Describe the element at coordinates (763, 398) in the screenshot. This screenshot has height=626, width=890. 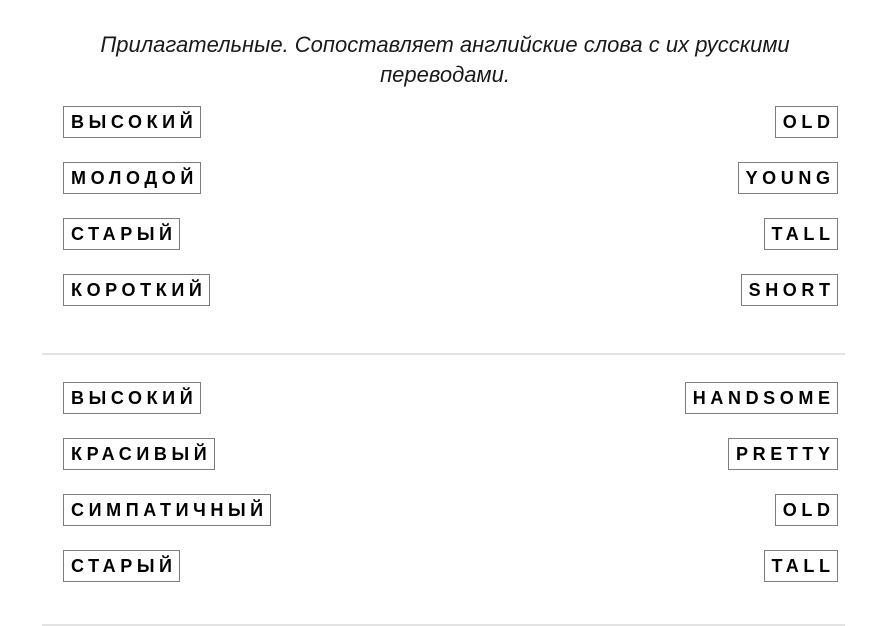
I see `english-word-label: HANDSOME` at that location.